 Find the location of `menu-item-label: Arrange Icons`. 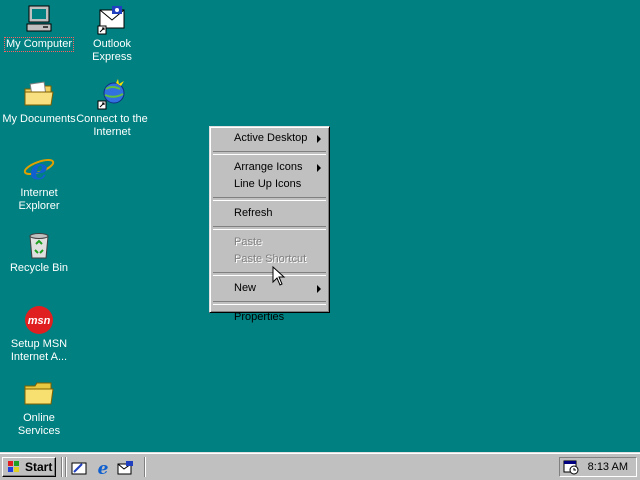

menu-item-label: Arrange Icons is located at coordinates (268, 167).